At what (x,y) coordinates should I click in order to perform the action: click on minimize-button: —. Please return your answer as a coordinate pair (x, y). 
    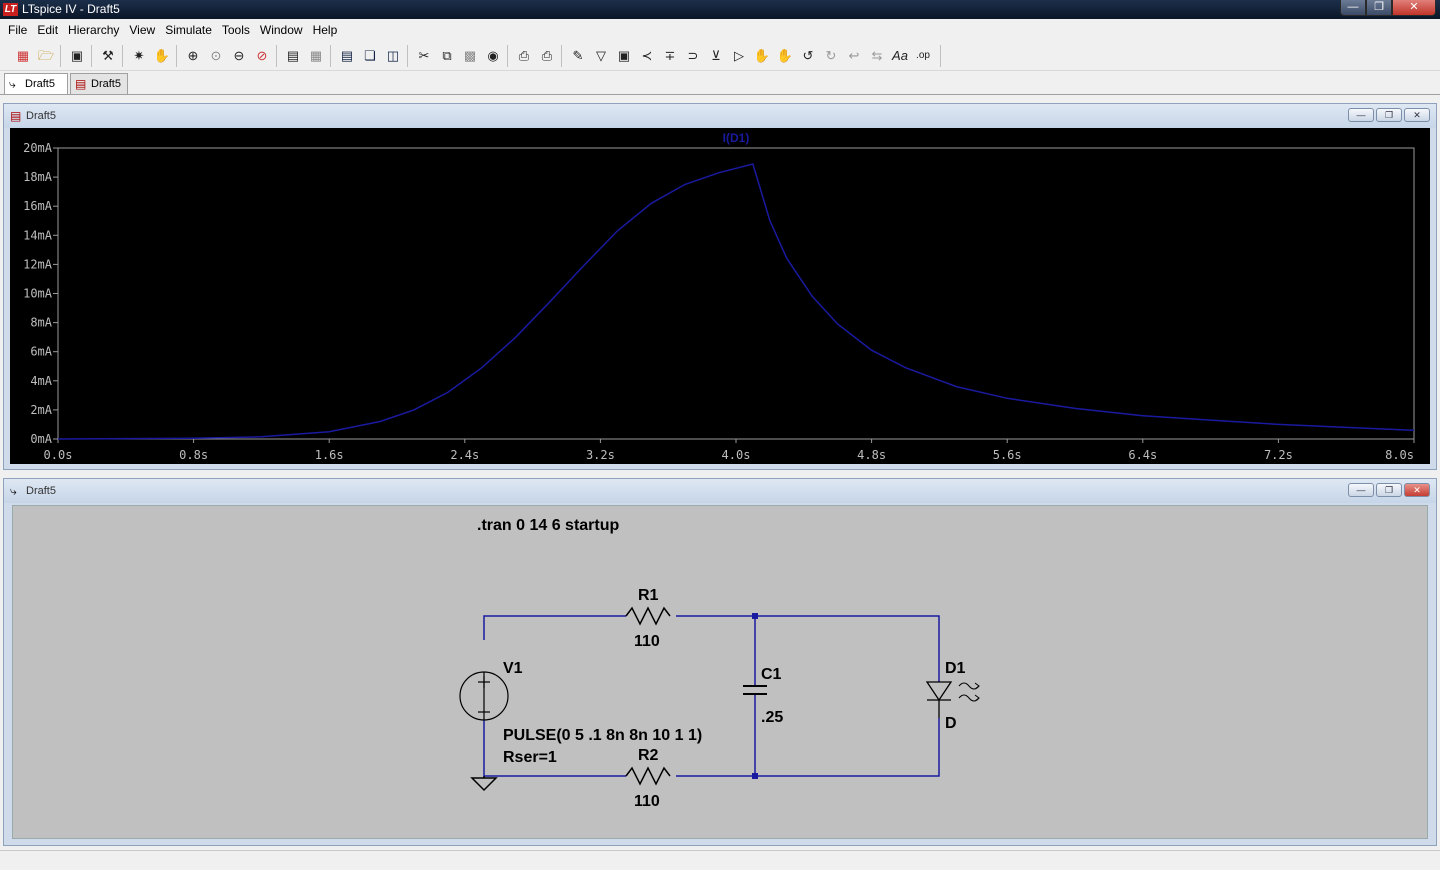
    Looking at the image, I should click on (1353, 8).